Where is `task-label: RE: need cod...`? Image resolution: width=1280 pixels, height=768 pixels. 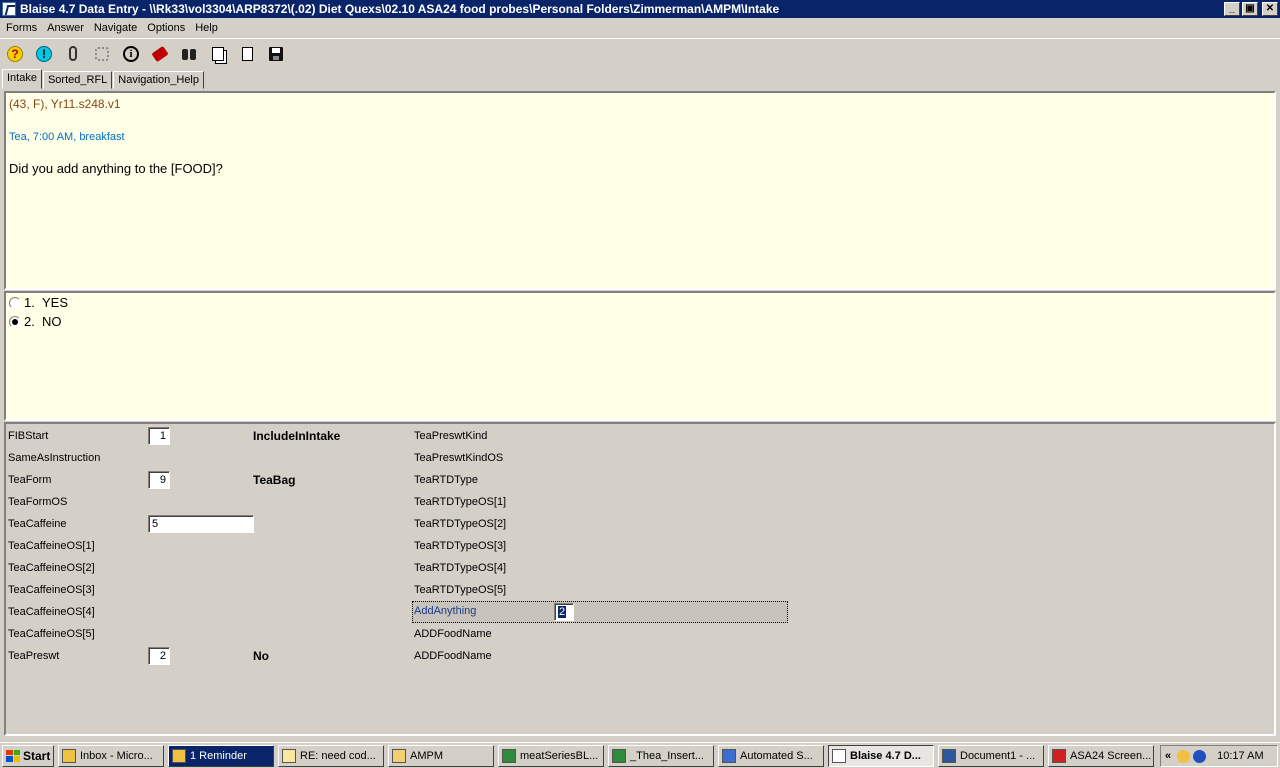
task-label: RE: need cod... is located at coordinates (338, 755).